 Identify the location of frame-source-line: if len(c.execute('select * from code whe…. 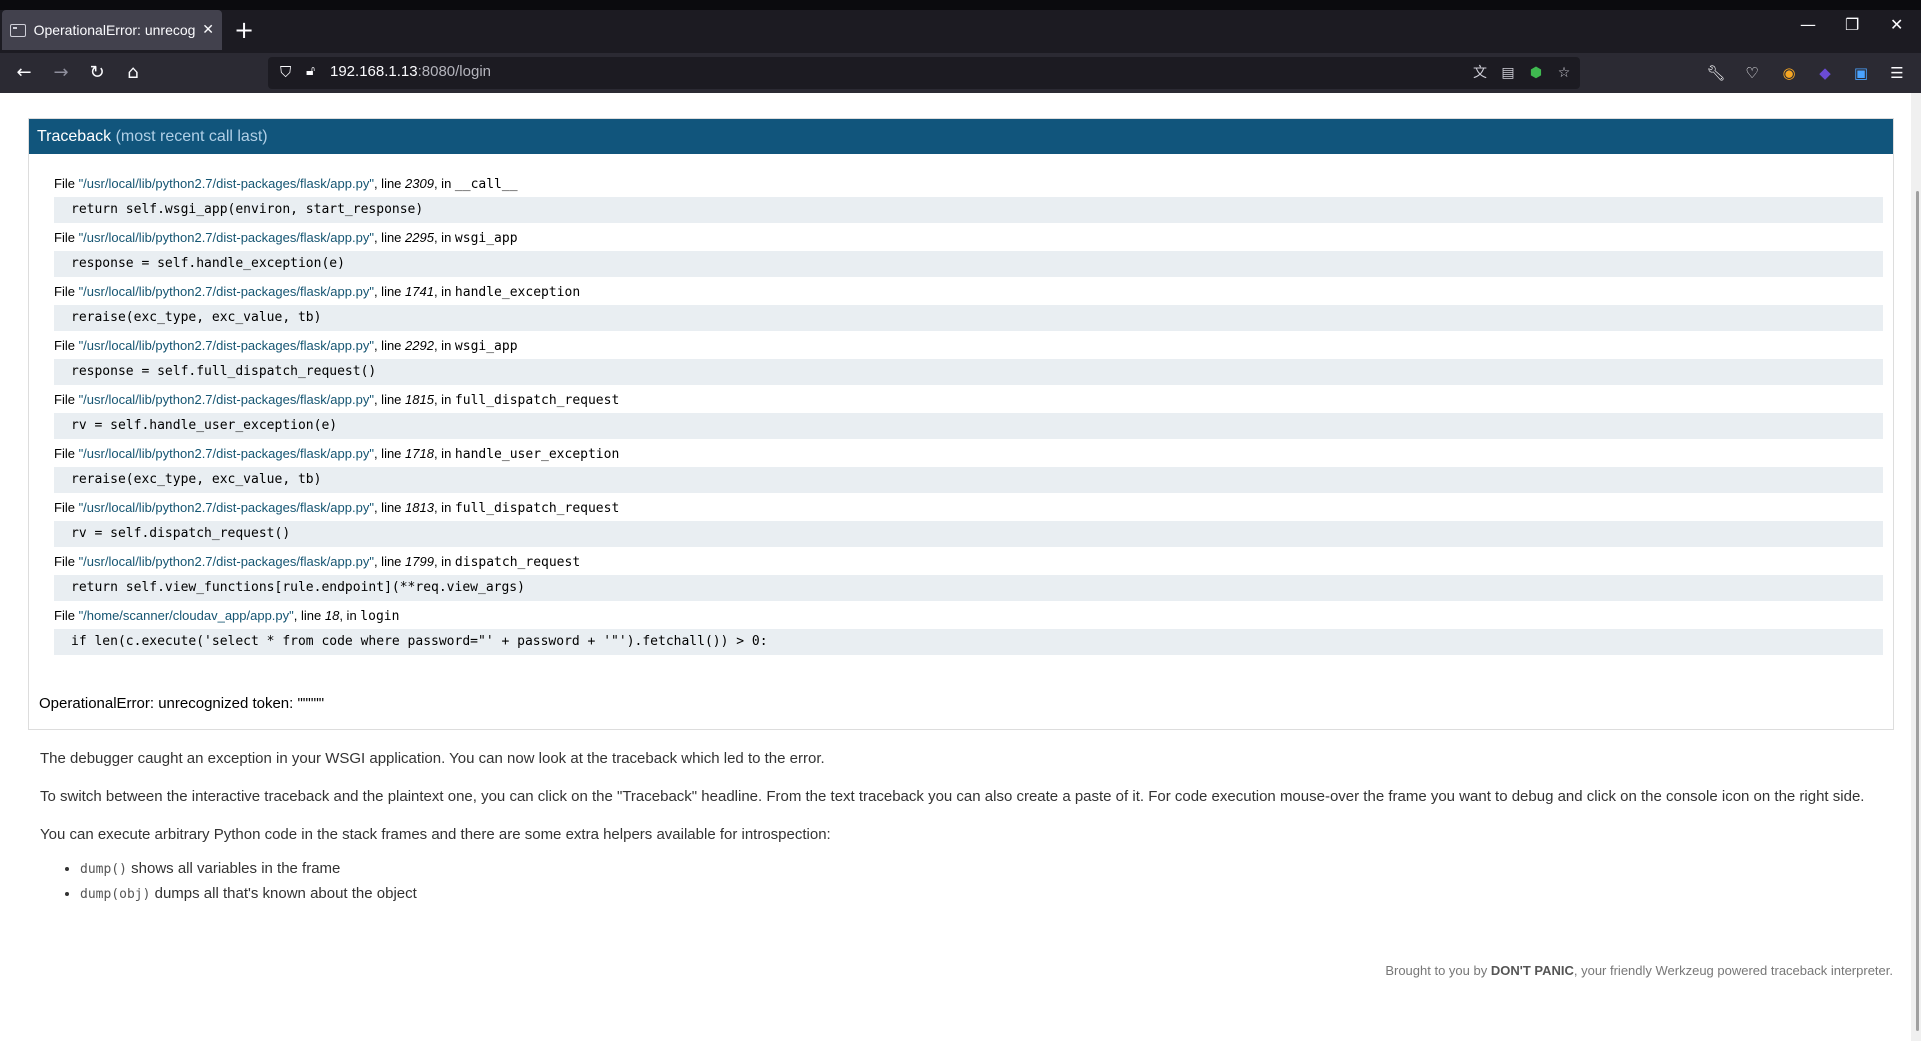
(968, 641).